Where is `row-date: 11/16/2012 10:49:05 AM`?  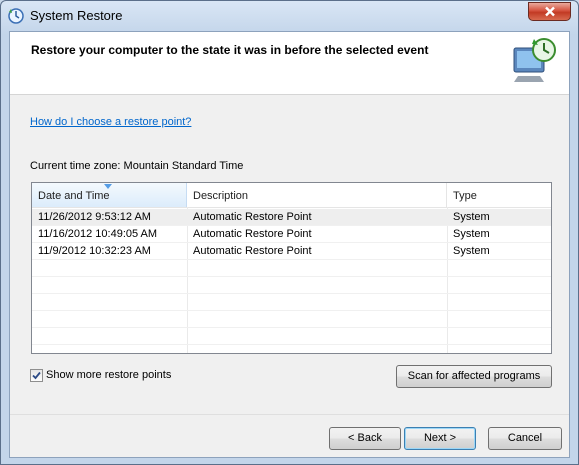 row-date: 11/16/2012 10:49:05 AM is located at coordinates (98, 234).